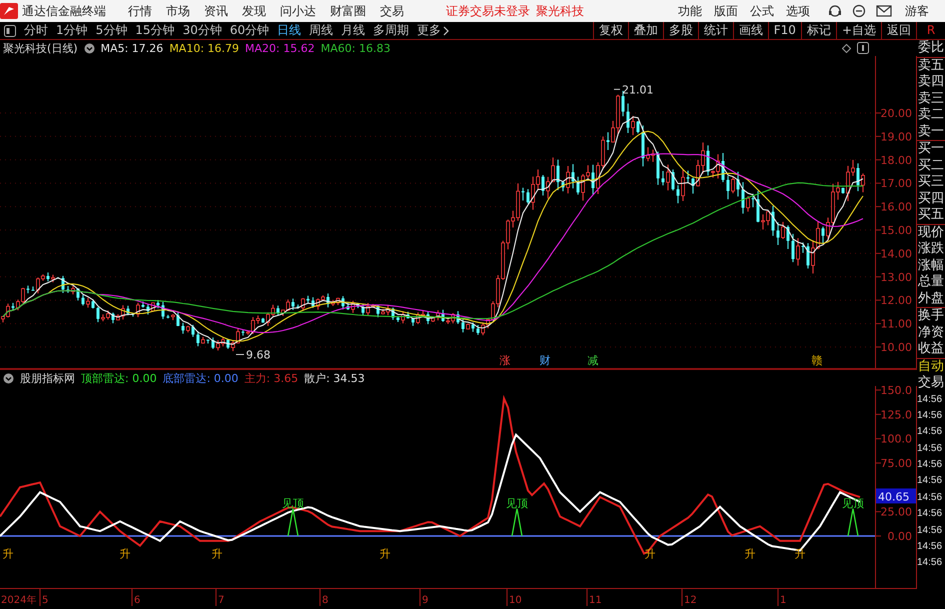 The width and height of the screenshot is (945, 609). What do you see at coordinates (355, 48) in the screenshot?
I see `ma-legend-value: MA60: 16.83` at bounding box center [355, 48].